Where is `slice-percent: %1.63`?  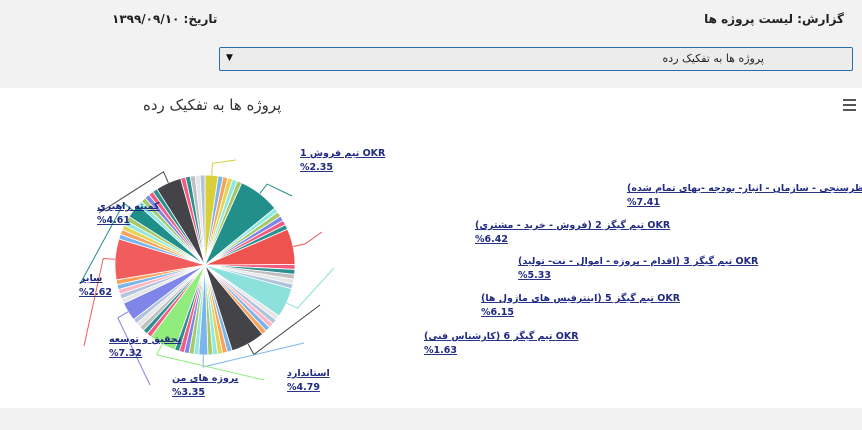
slice-percent: %1.63 is located at coordinates (440, 350).